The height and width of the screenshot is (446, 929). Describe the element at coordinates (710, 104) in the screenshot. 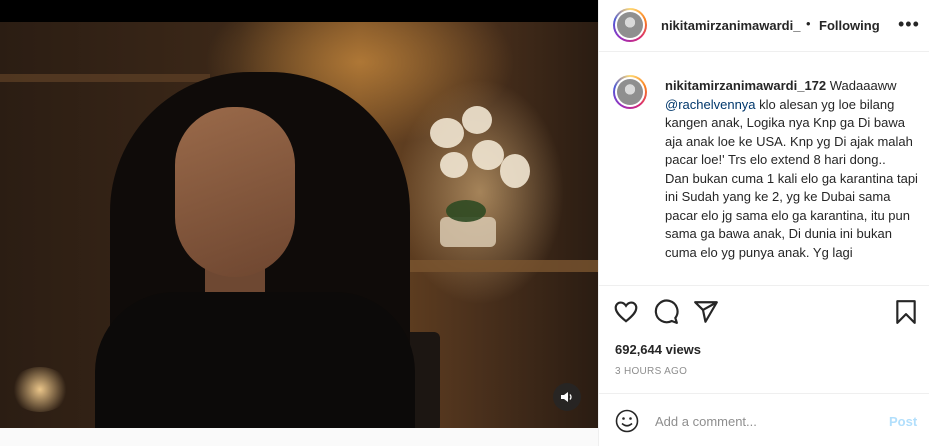

I see `caption-mention-link: @rachelvennya` at that location.